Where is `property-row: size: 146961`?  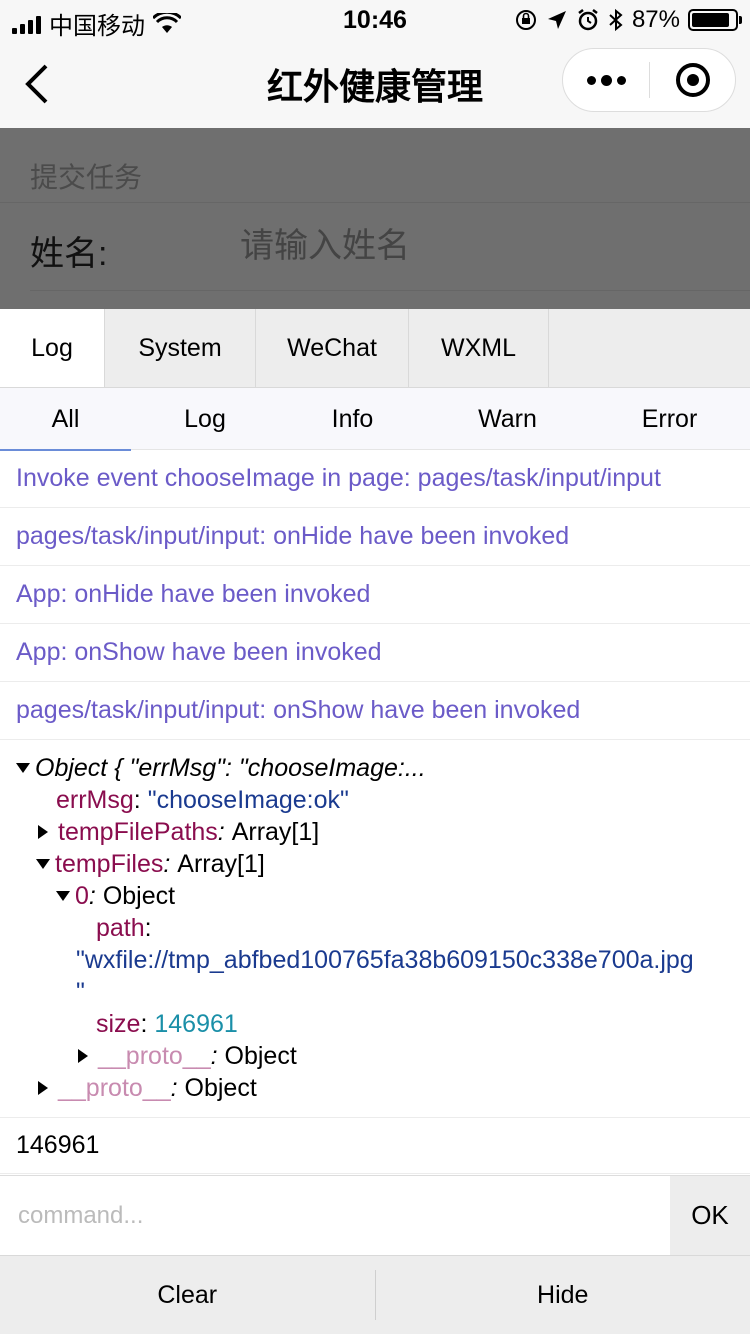 property-row: size: 146961 is located at coordinates (167, 1024).